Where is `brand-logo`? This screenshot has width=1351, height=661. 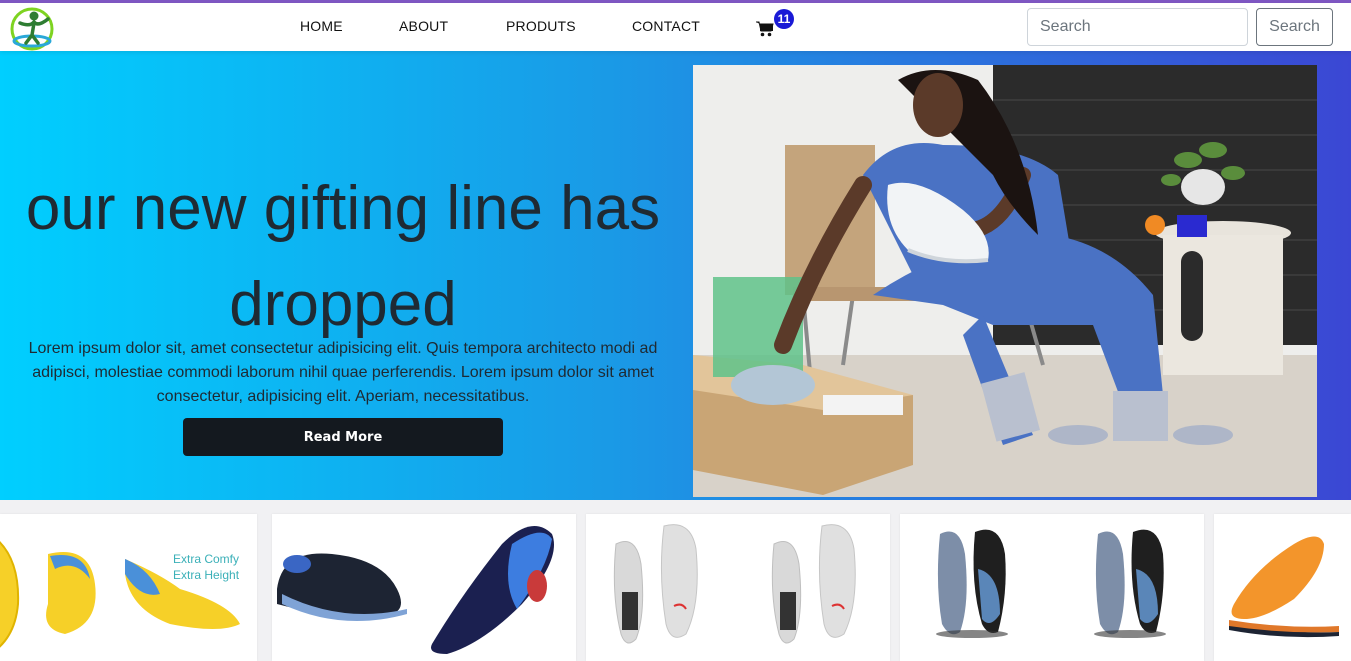
brand-logo is located at coordinates (32, 28).